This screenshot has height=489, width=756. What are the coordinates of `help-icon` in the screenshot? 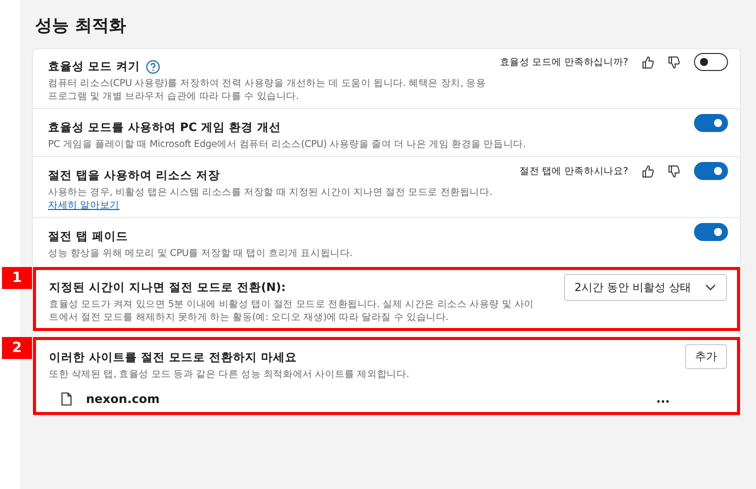 It's located at (153, 67).